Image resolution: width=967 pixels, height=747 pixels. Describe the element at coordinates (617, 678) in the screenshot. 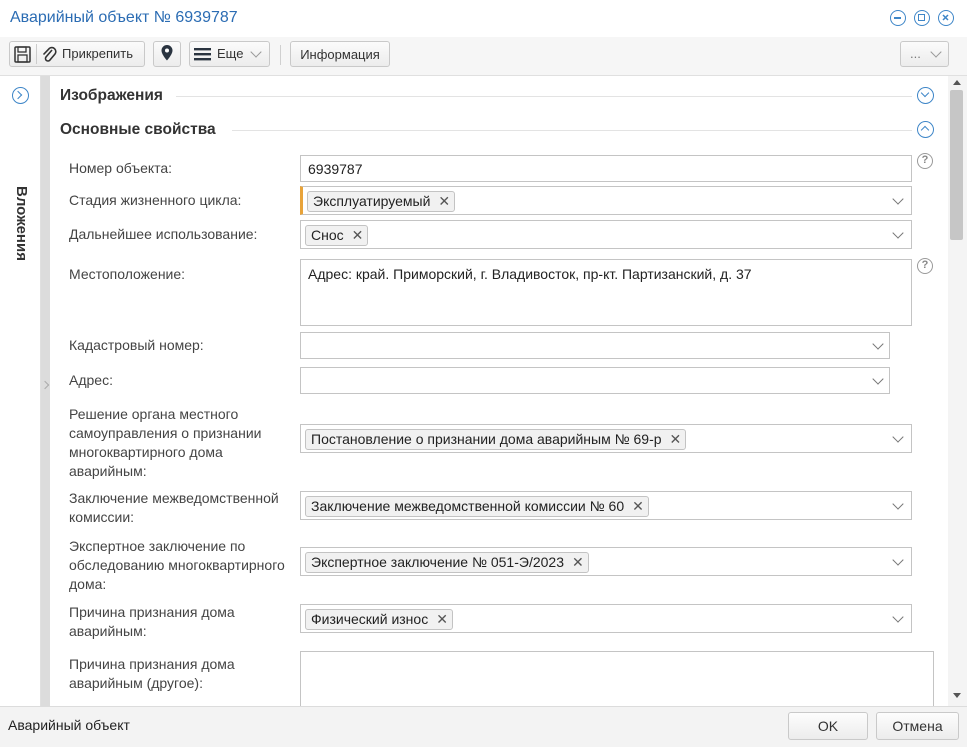

I see `reason-other-textarea` at that location.